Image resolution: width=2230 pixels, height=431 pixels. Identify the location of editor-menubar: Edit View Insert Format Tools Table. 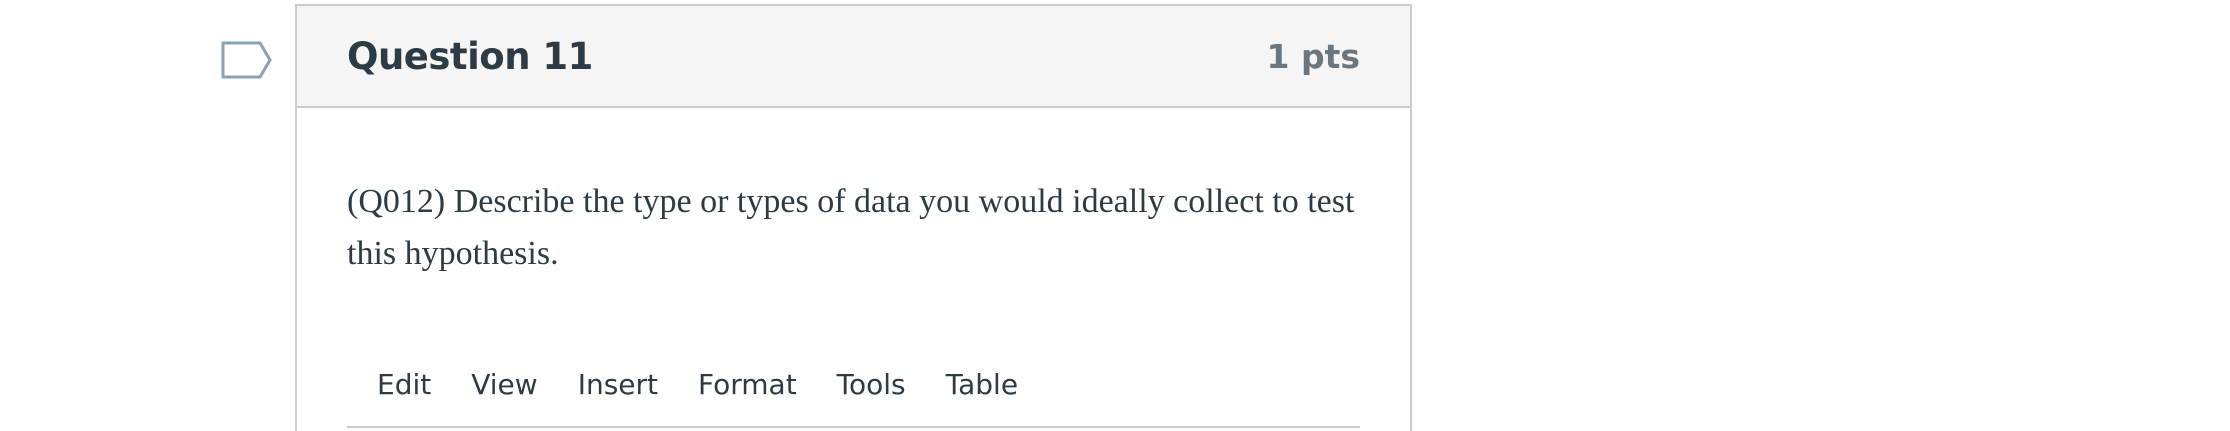
(853, 396).